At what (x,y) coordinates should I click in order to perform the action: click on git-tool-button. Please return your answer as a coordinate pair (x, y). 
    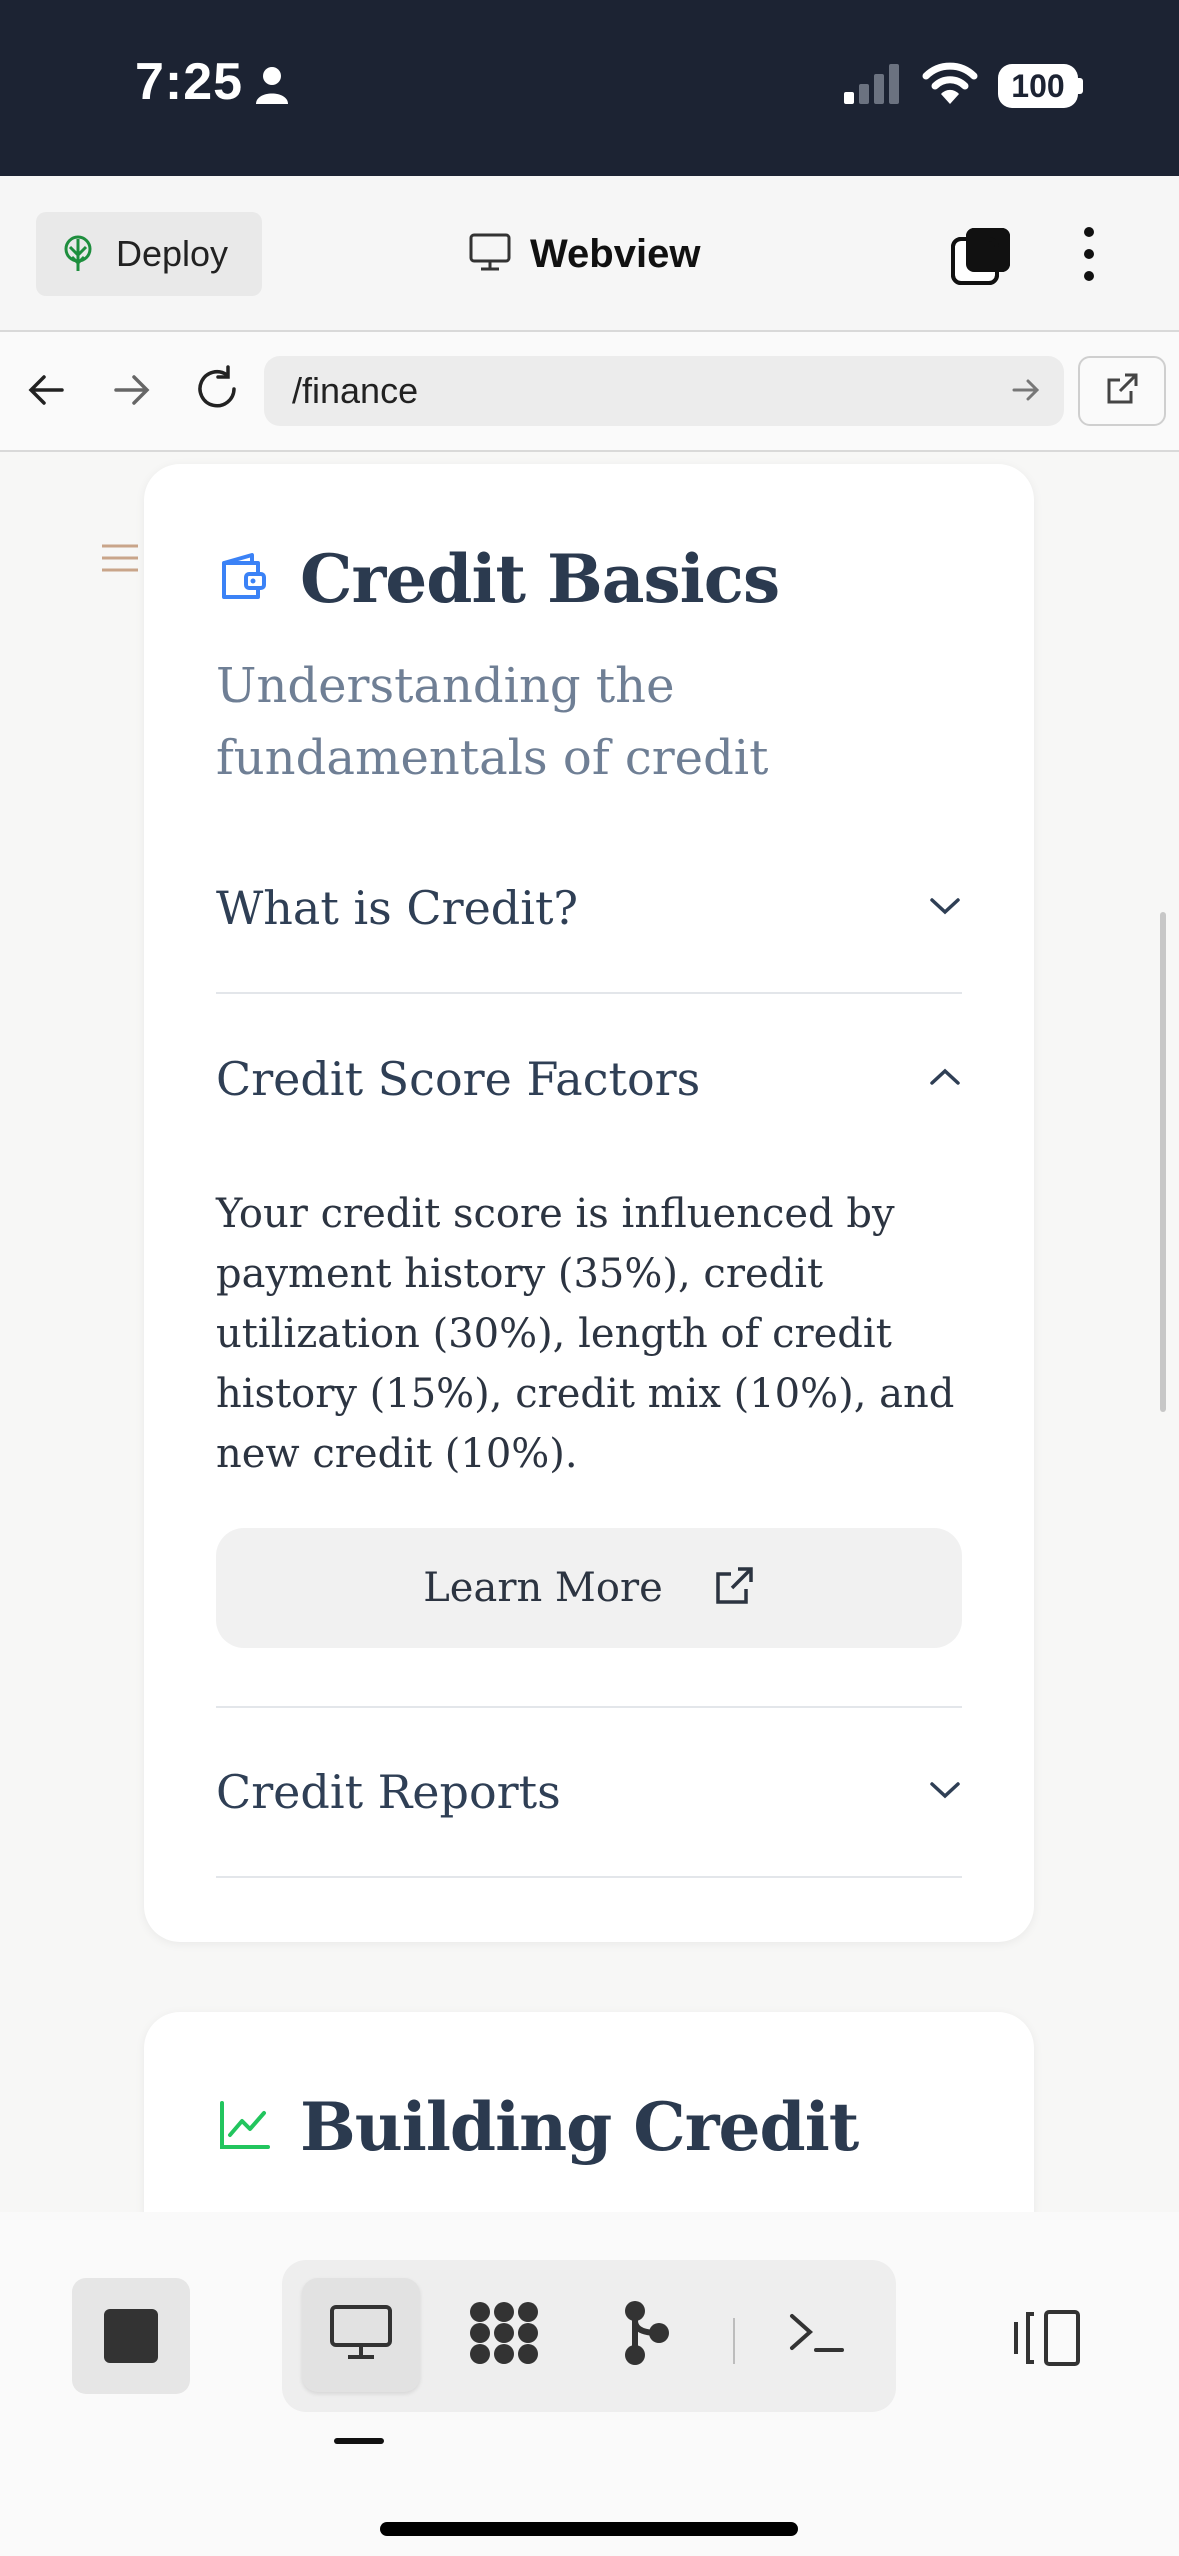
    Looking at the image, I should click on (646, 2335).